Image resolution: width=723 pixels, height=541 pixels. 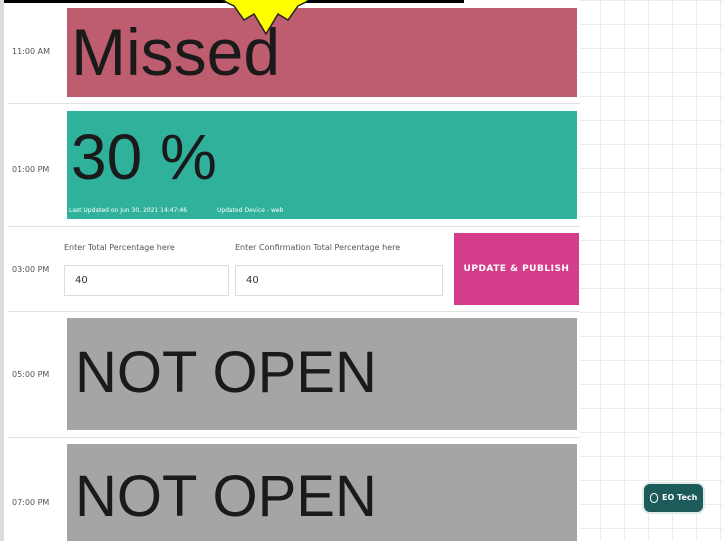 I want to click on update-publish-button: UPDATE & PUBLISH, so click(x=516, y=269).